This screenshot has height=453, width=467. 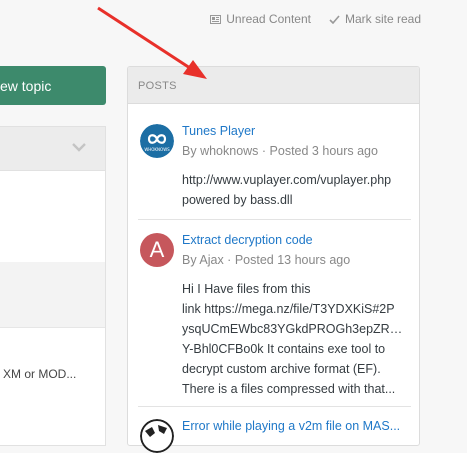 I want to click on author-link: Ajax, so click(x=211, y=260).